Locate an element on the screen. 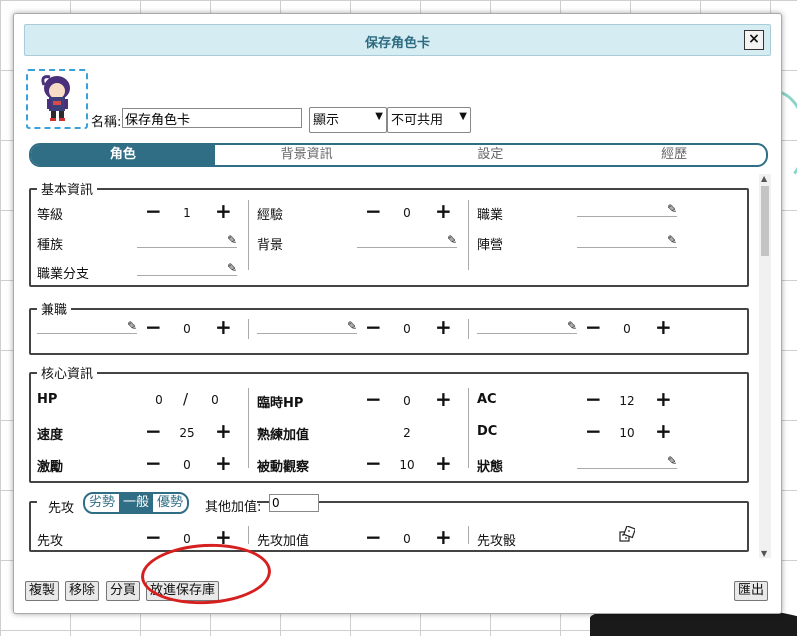  multiclass-1-plus-button: + is located at coordinates (223, 327).